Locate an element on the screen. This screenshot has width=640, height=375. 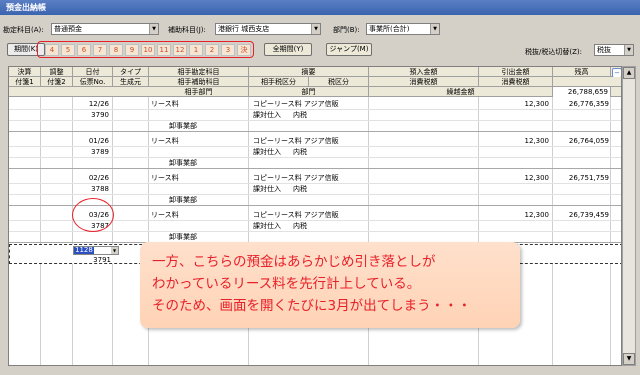
col-tax-kind: 税区分 is located at coordinates (339, 82).